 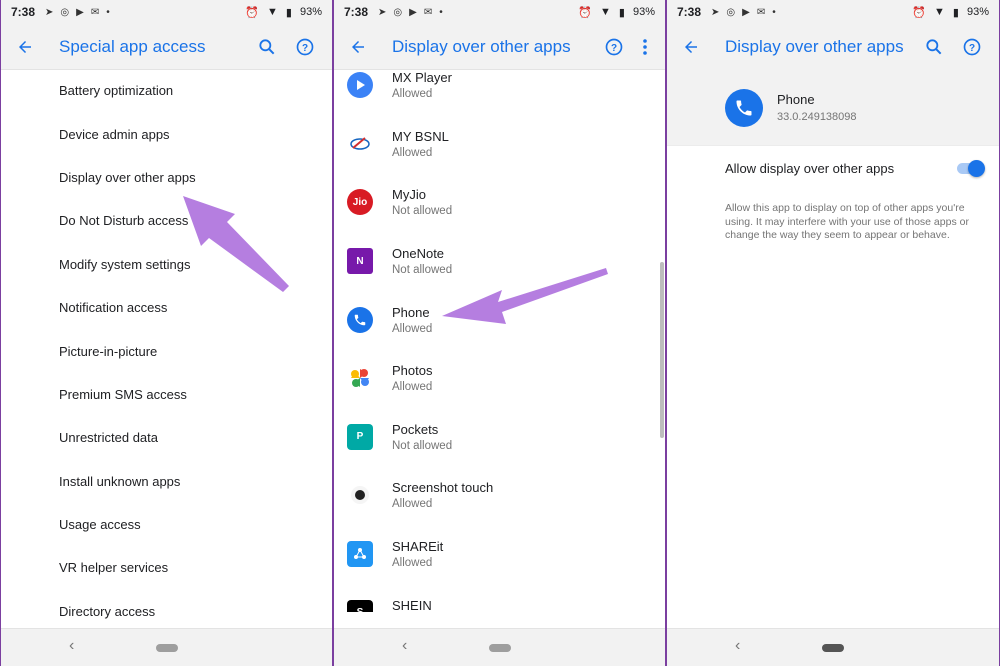 I want to click on app-list-item: MY BSNL Allowed, so click(x=499, y=144).